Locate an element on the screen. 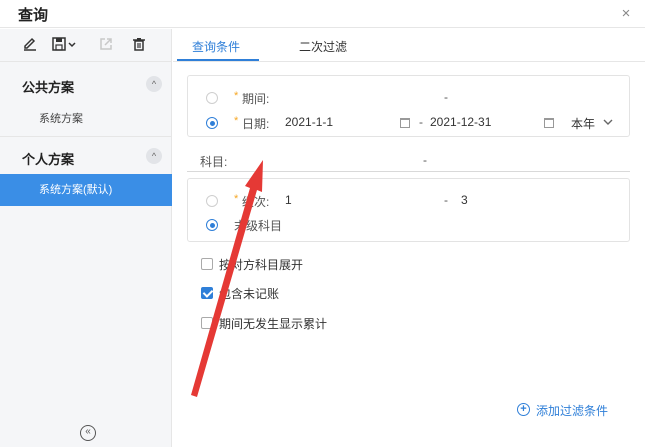 The height and width of the screenshot is (447, 645). level-to-input: 3 is located at coordinates (464, 200).